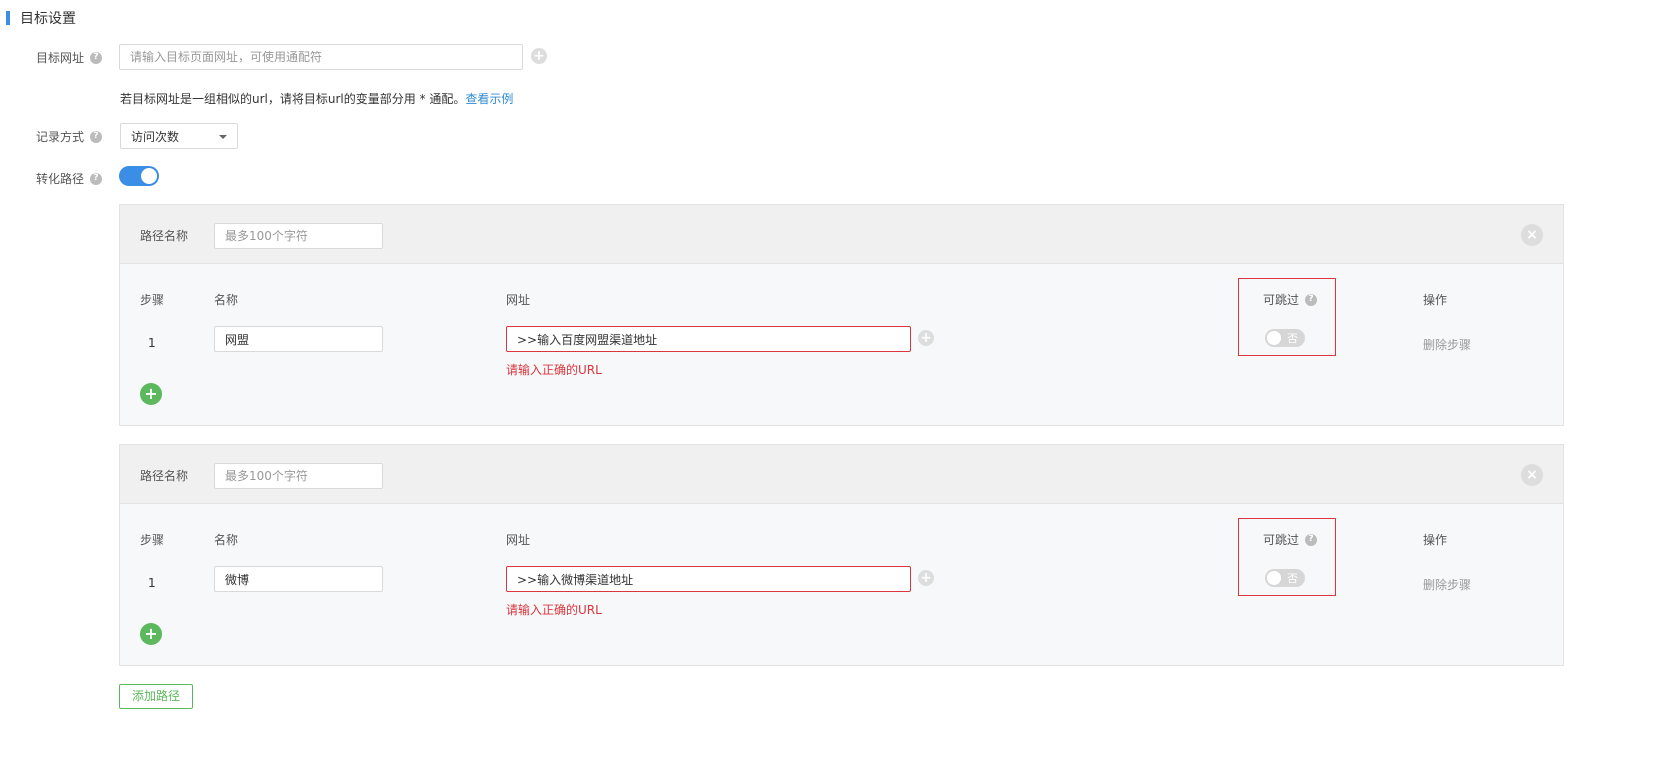 Image resolution: width=1678 pixels, height=777 pixels. I want to click on target-url-hint: 若目标网址是一组相似的url，请将目标url的变量部分用 * 通配。查看示例, so click(316, 98).